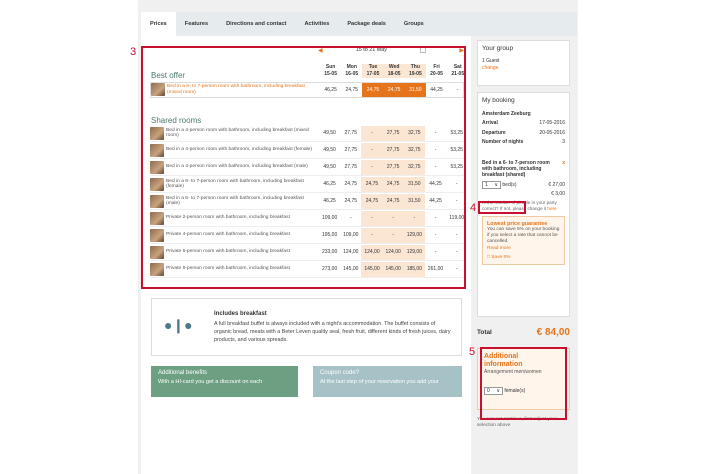 Image resolution: width=720 pixels, height=474 pixels. What do you see at coordinates (316, 24) in the screenshot?
I see `tab-activities: Activities` at bounding box center [316, 24].